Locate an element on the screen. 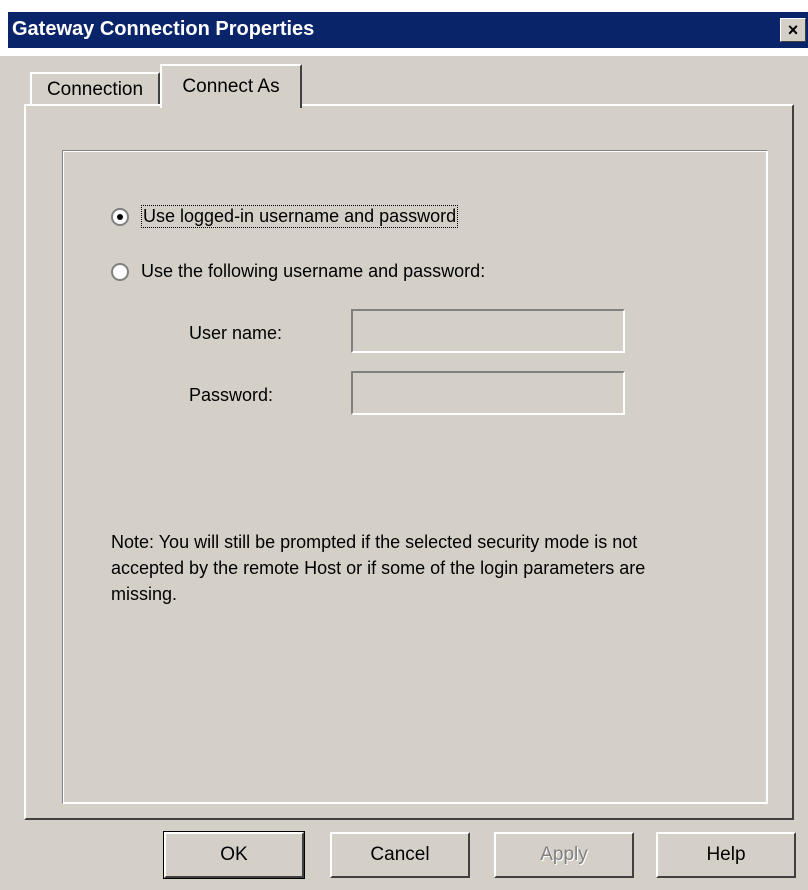 The height and width of the screenshot is (890, 808). apply-button: Apply is located at coordinates (564, 855).